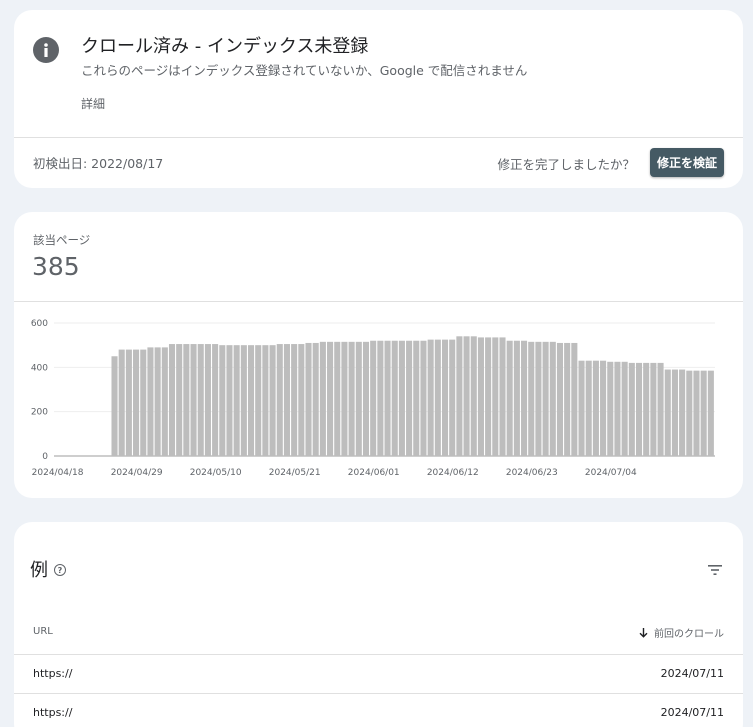  Describe the element at coordinates (93, 103) in the screenshot. I see `details-link: 詳細` at that location.